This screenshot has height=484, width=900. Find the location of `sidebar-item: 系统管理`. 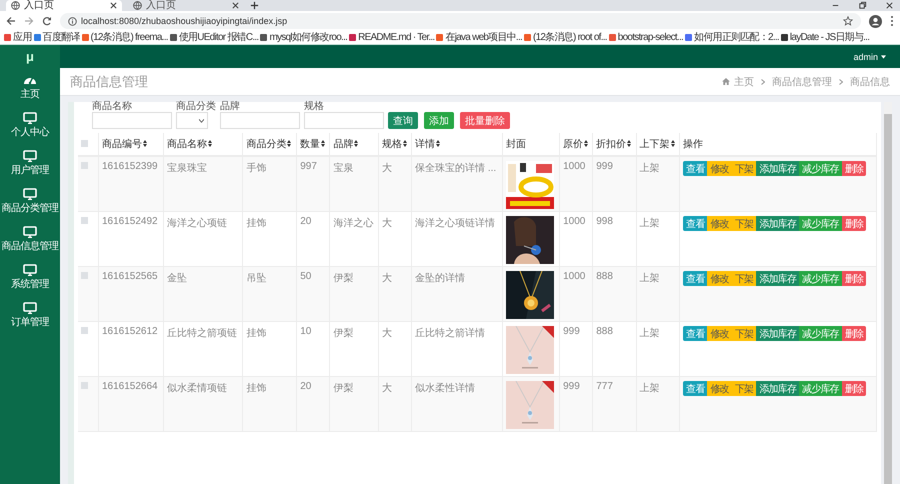

sidebar-item: 系统管理 is located at coordinates (30, 277).